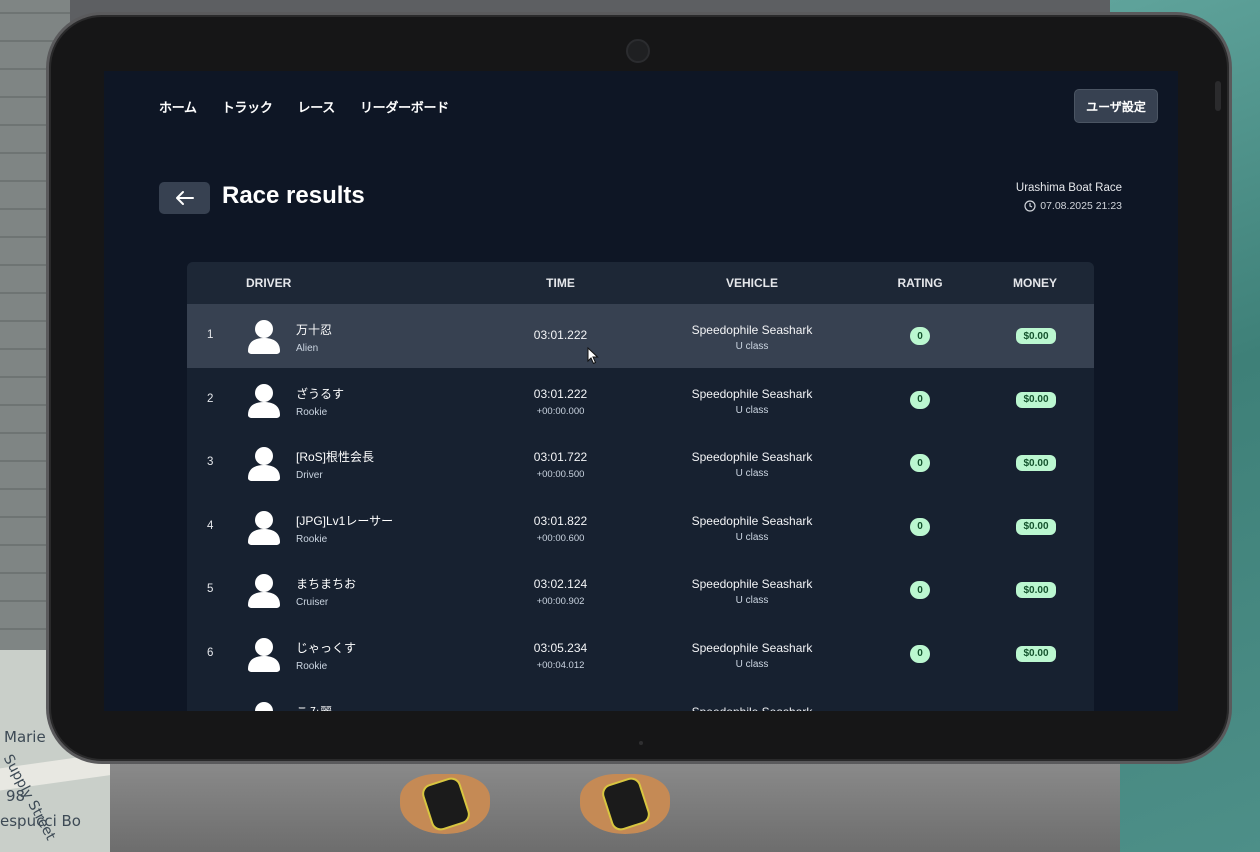 The height and width of the screenshot is (852, 1260). What do you see at coordinates (293, 195) in the screenshot?
I see `page-title: Race results` at bounding box center [293, 195].